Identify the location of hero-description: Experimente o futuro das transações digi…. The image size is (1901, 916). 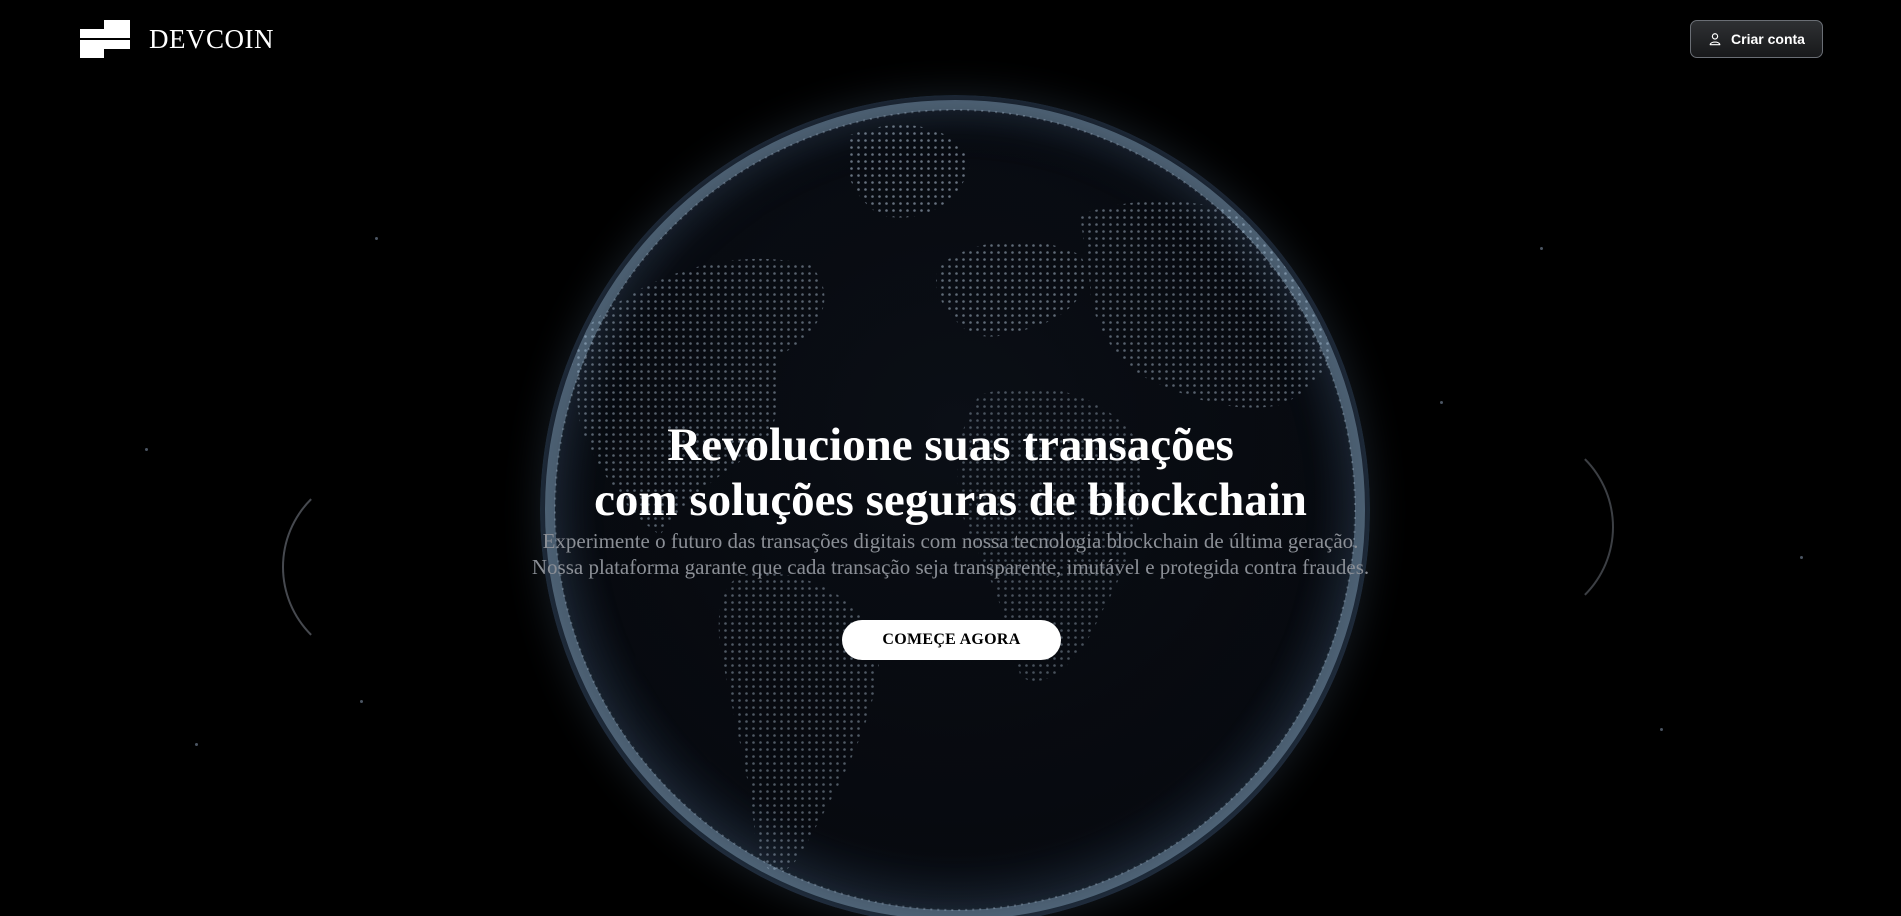
(950, 554).